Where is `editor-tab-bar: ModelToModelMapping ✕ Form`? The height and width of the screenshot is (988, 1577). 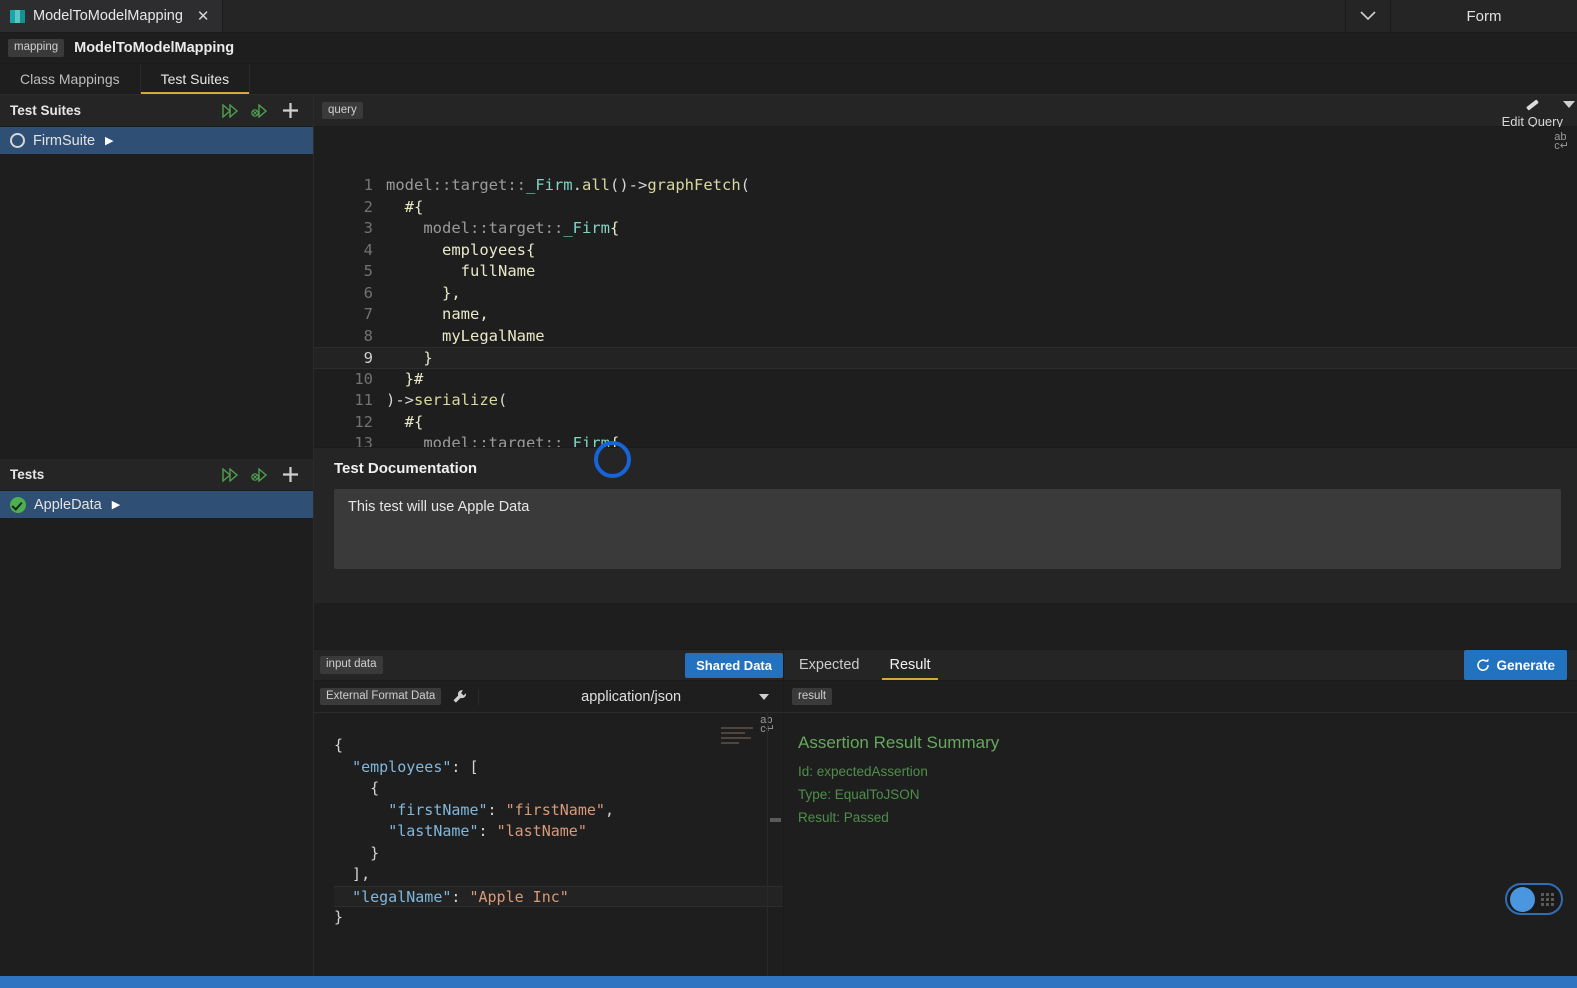
editor-tab-bar: ModelToModelMapping ✕ Form is located at coordinates (788, 16).